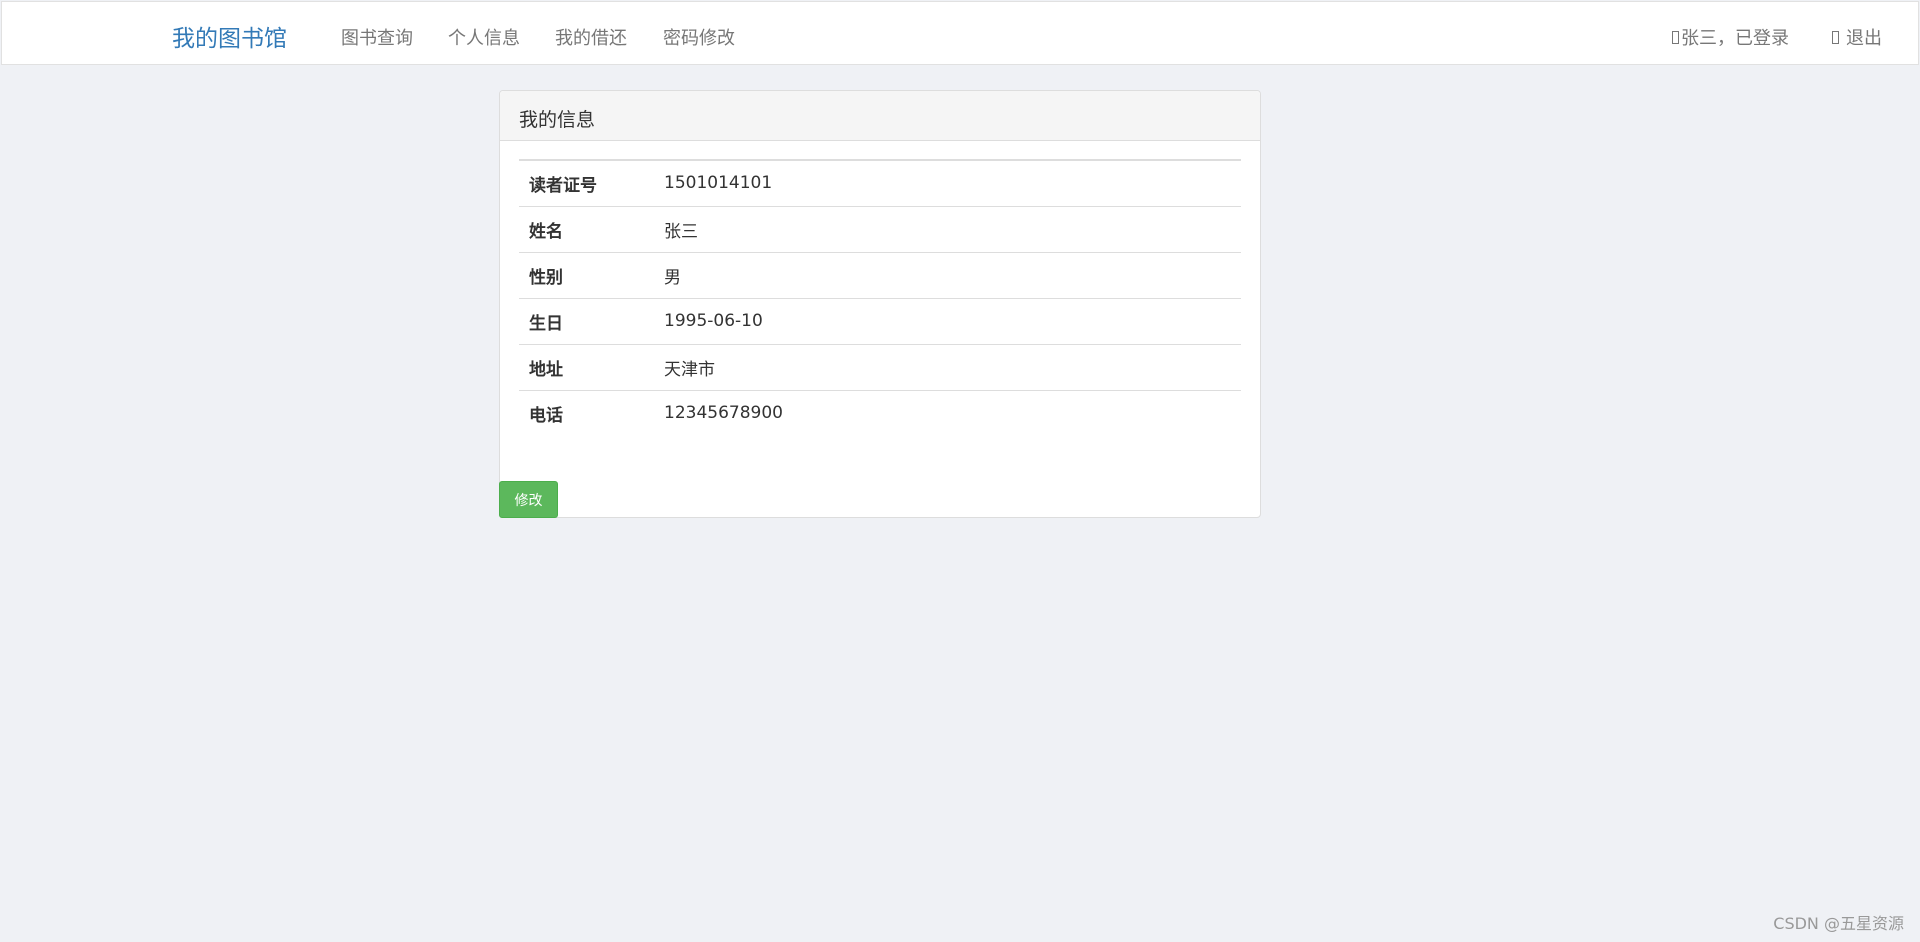 The height and width of the screenshot is (942, 1920). I want to click on table-row: 生日 1995-06-10, so click(880, 321).